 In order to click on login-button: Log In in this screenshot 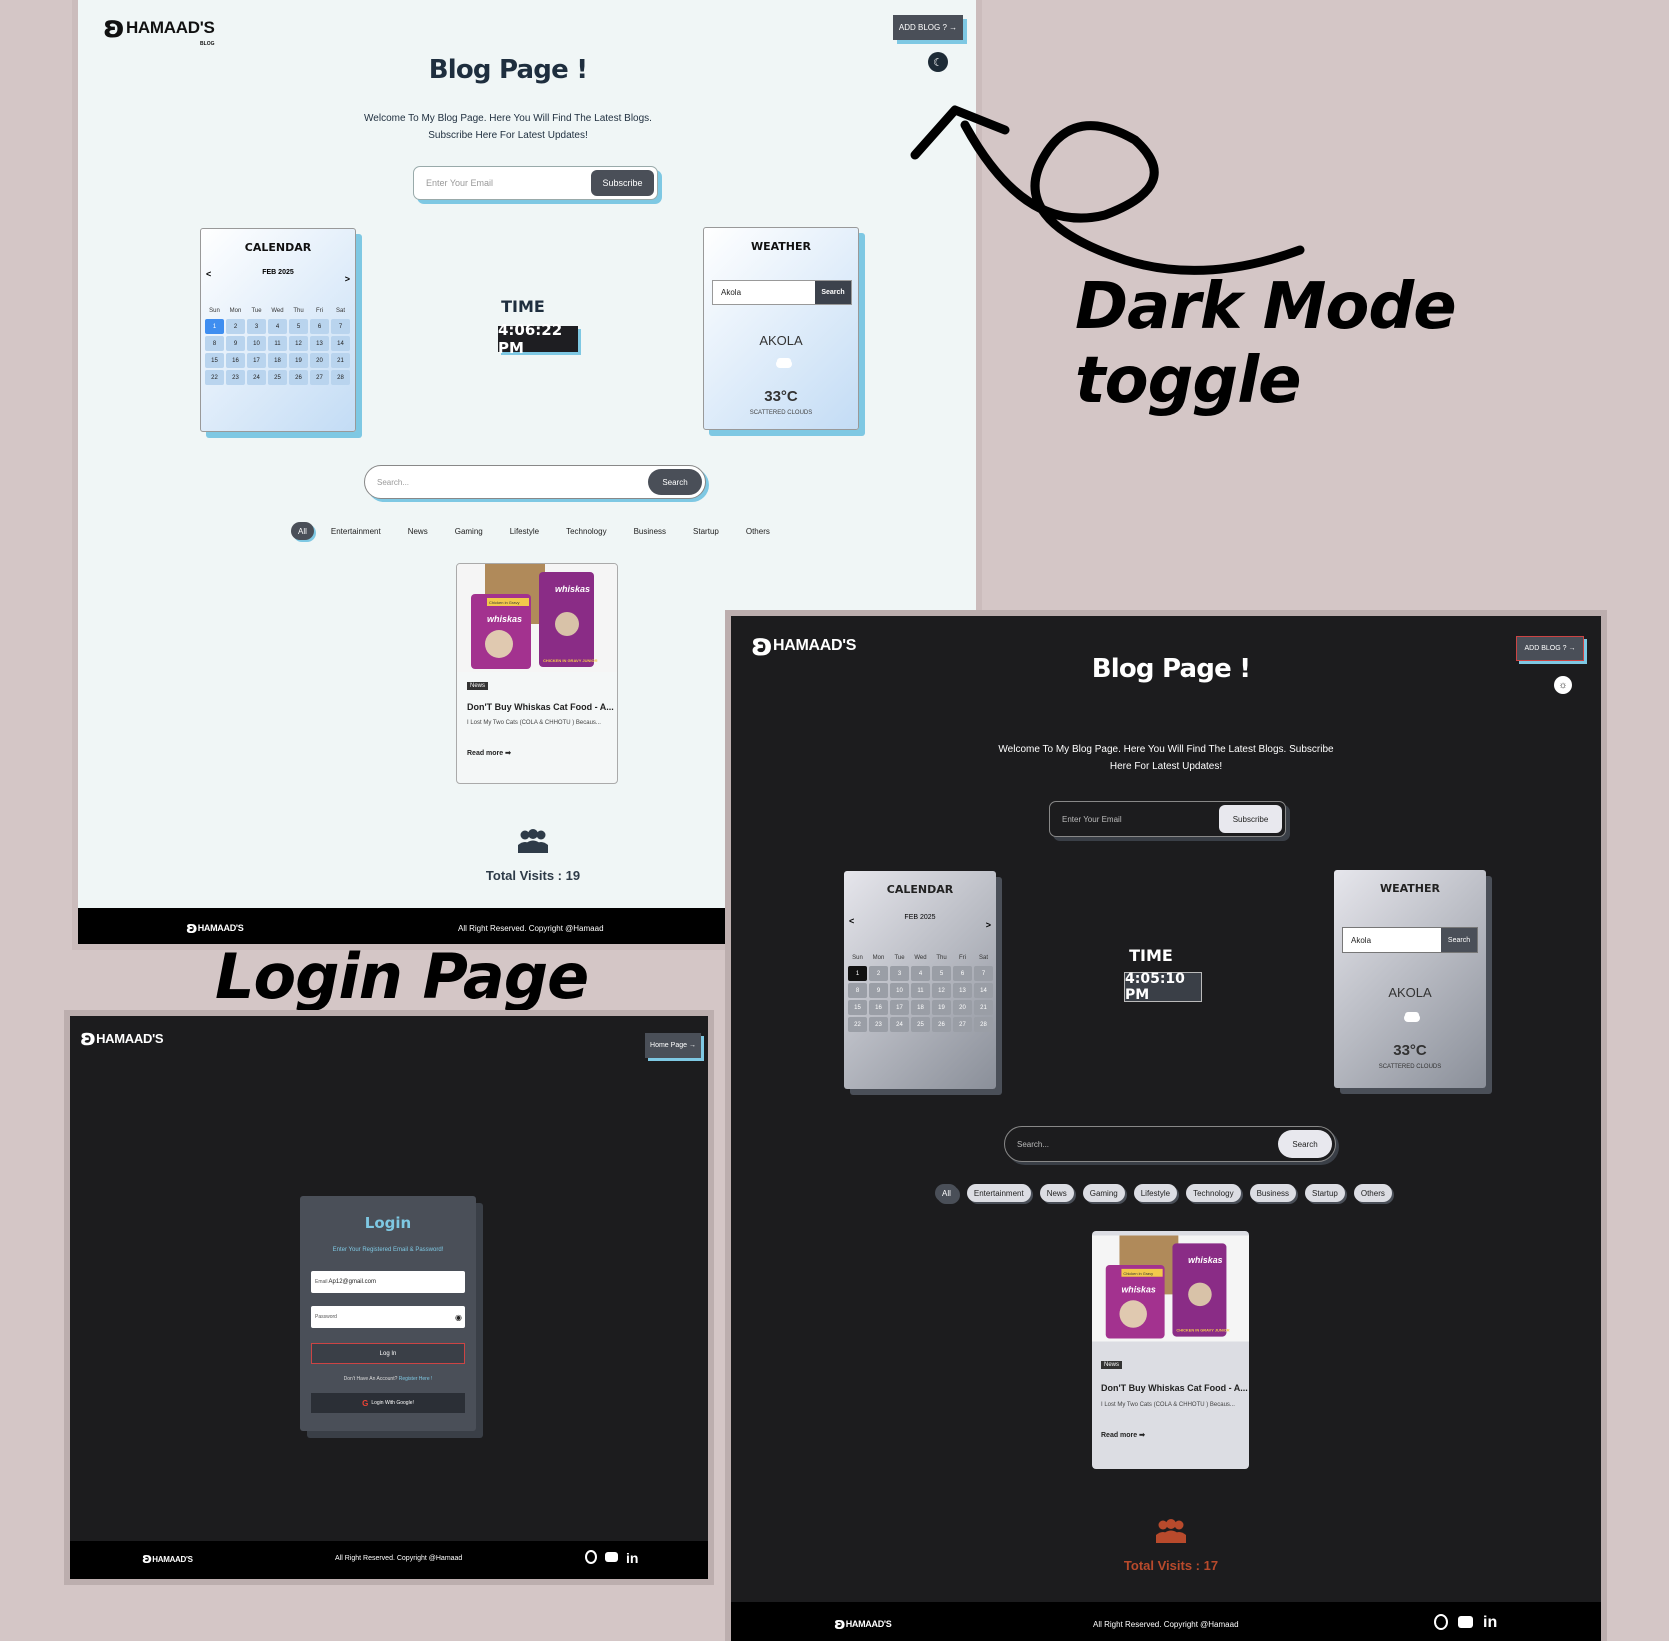, I will do `click(388, 1353)`.